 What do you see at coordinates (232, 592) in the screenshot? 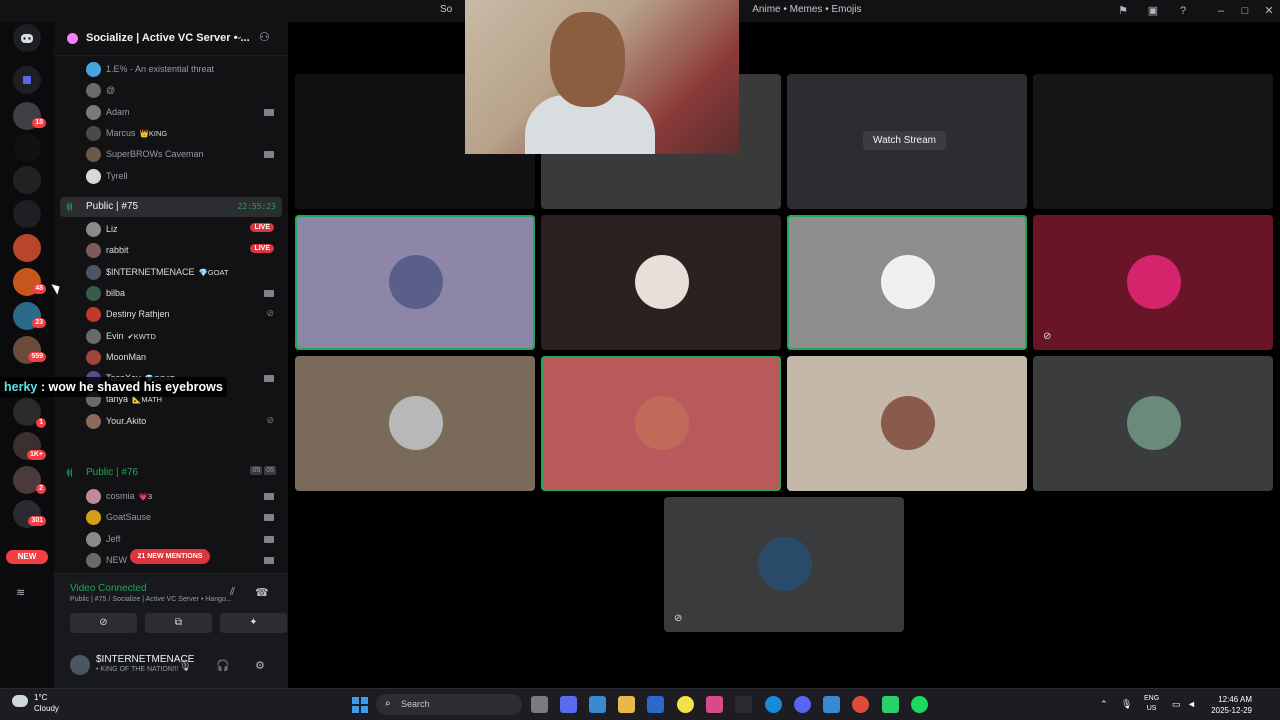
I see `noise-suppression-icon: ⫽` at bounding box center [232, 592].